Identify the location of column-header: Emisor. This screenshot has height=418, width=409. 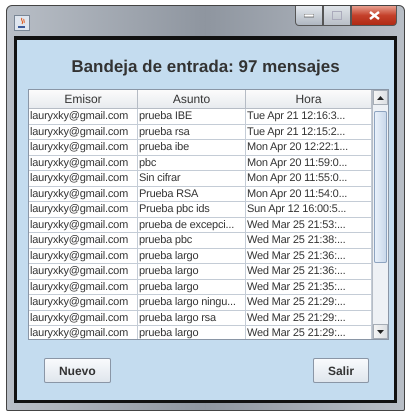
(83, 99).